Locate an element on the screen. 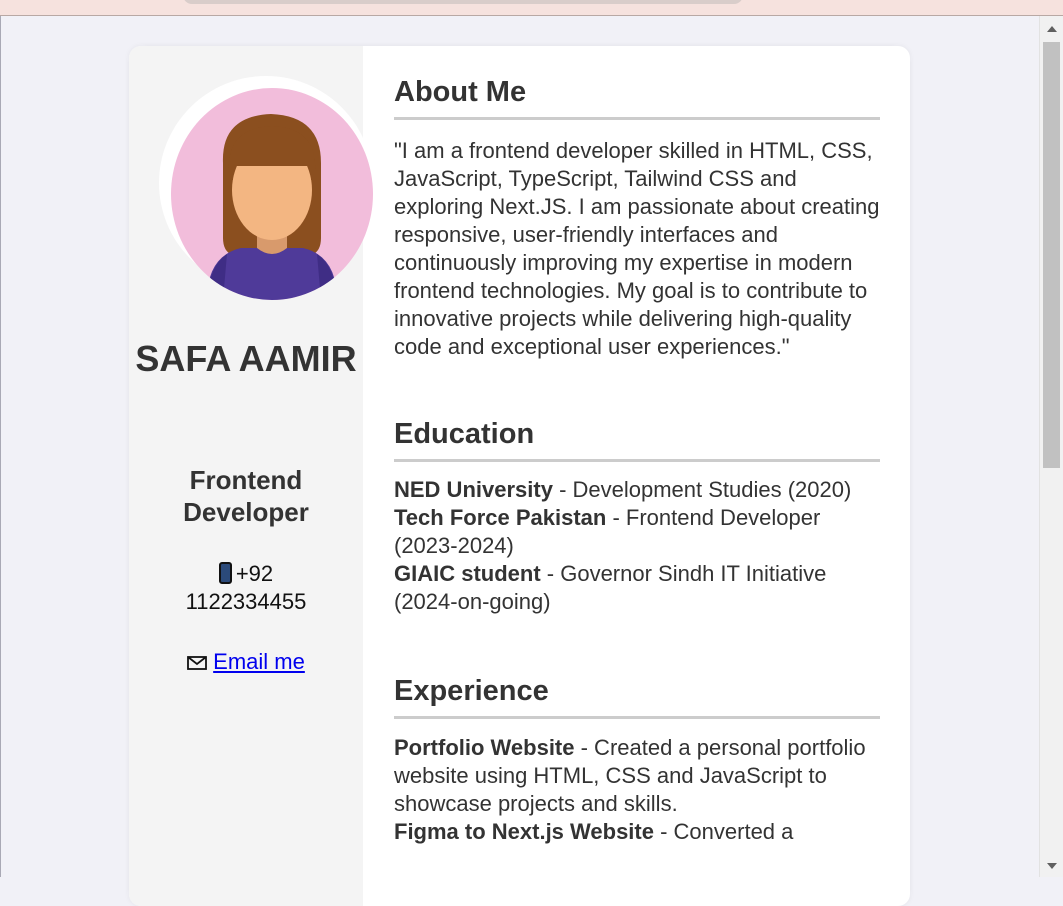 The width and height of the screenshot is (1063, 906). profile-role: Frontend Developer is located at coordinates (246, 496).